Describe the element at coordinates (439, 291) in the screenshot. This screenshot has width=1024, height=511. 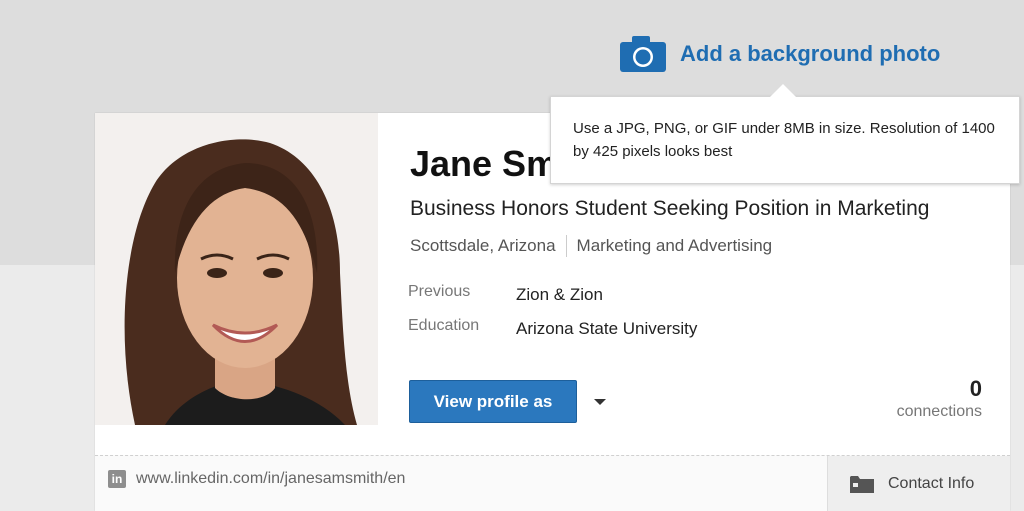
I see `previous-label: Previous` at that location.